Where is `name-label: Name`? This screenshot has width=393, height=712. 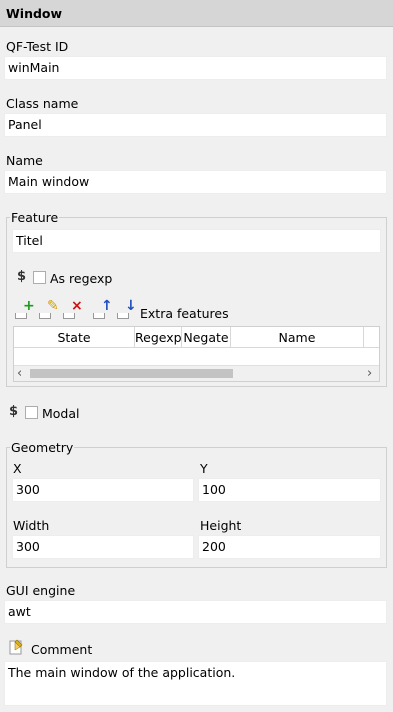 name-label: Name is located at coordinates (24, 160).